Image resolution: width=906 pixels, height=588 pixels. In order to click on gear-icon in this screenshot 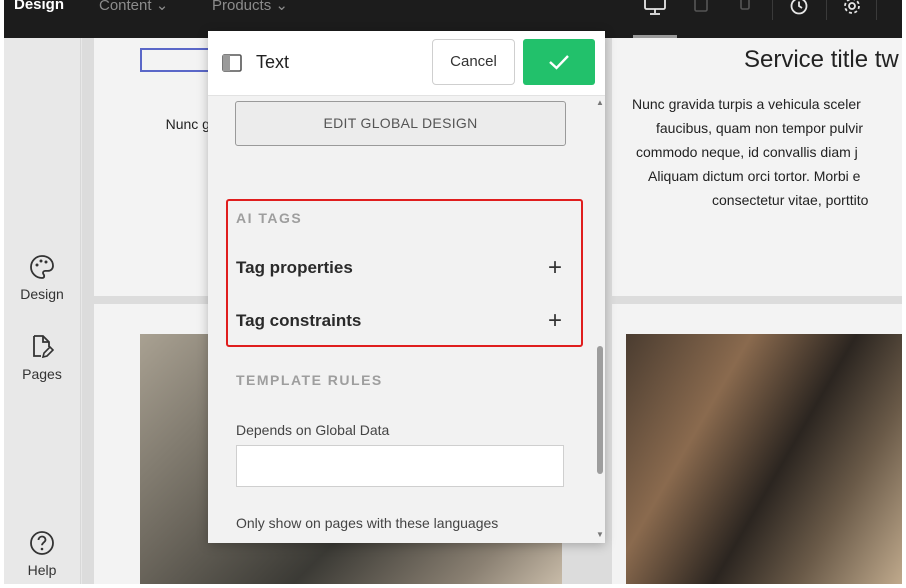, I will do `click(852, 10)`.